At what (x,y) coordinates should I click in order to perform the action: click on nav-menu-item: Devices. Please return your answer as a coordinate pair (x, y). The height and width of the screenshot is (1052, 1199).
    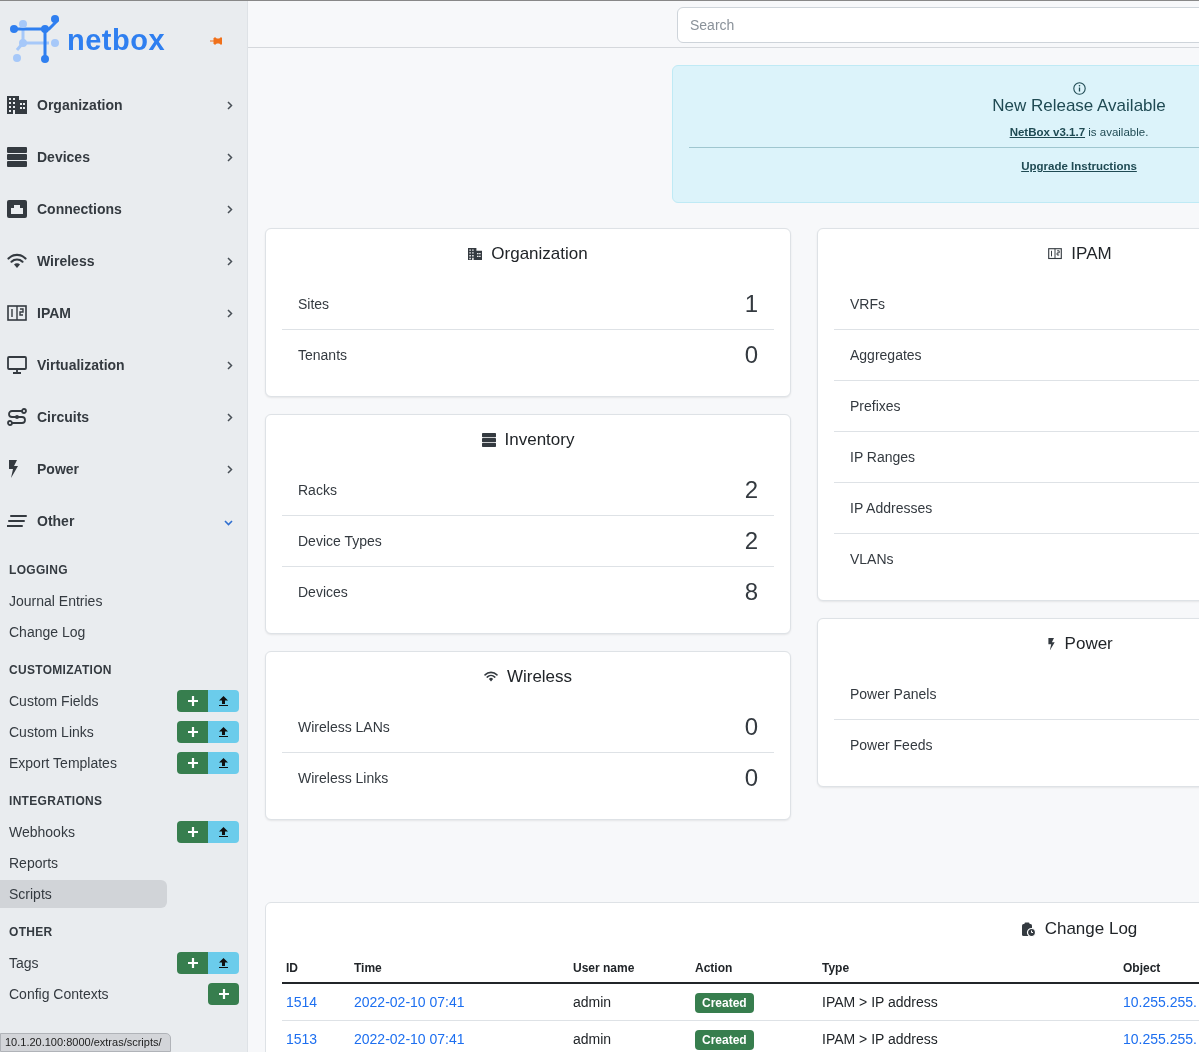
    Looking at the image, I should click on (123, 157).